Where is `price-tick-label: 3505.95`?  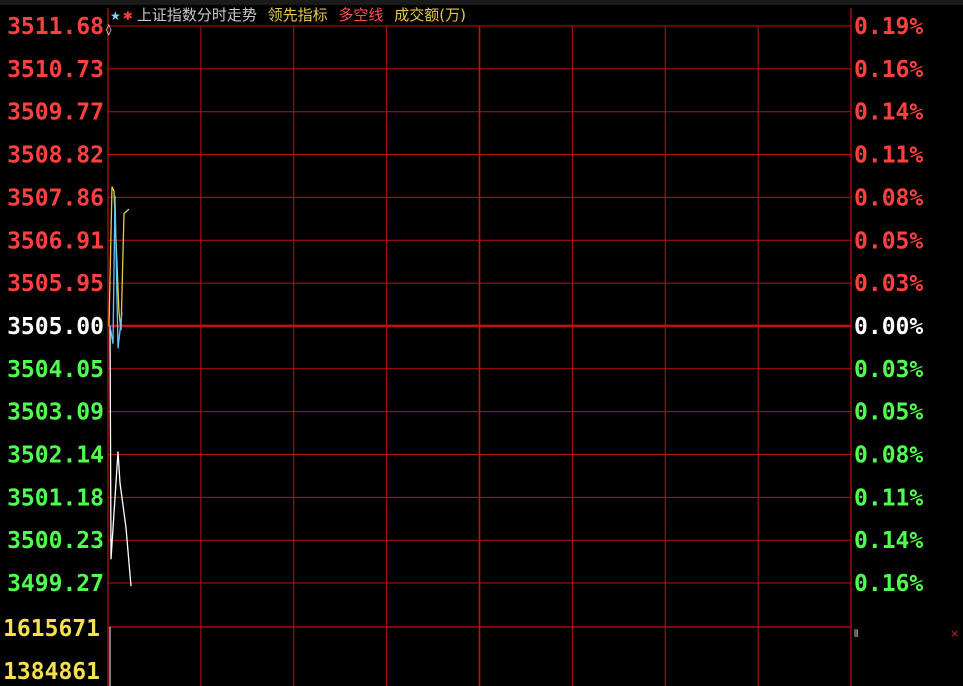
price-tick-label: 3505.95 is located at coordinates (55, 284).